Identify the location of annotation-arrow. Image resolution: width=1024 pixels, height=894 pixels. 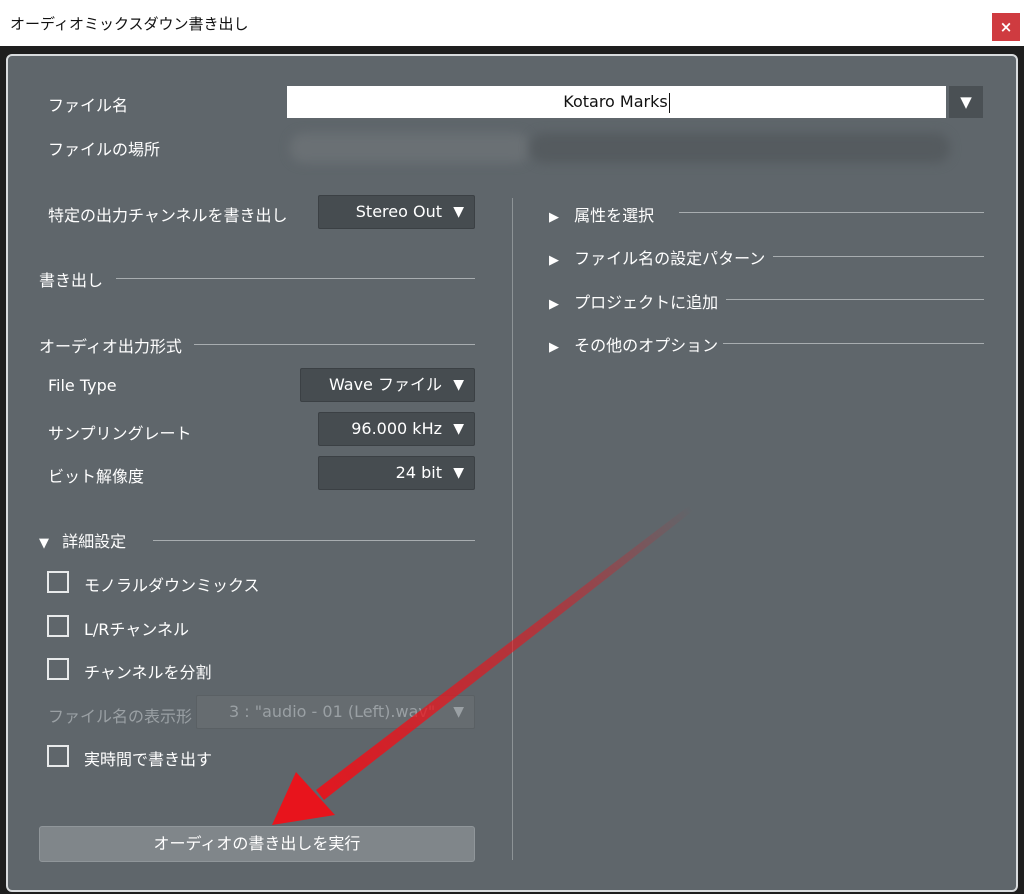
(483, 665).